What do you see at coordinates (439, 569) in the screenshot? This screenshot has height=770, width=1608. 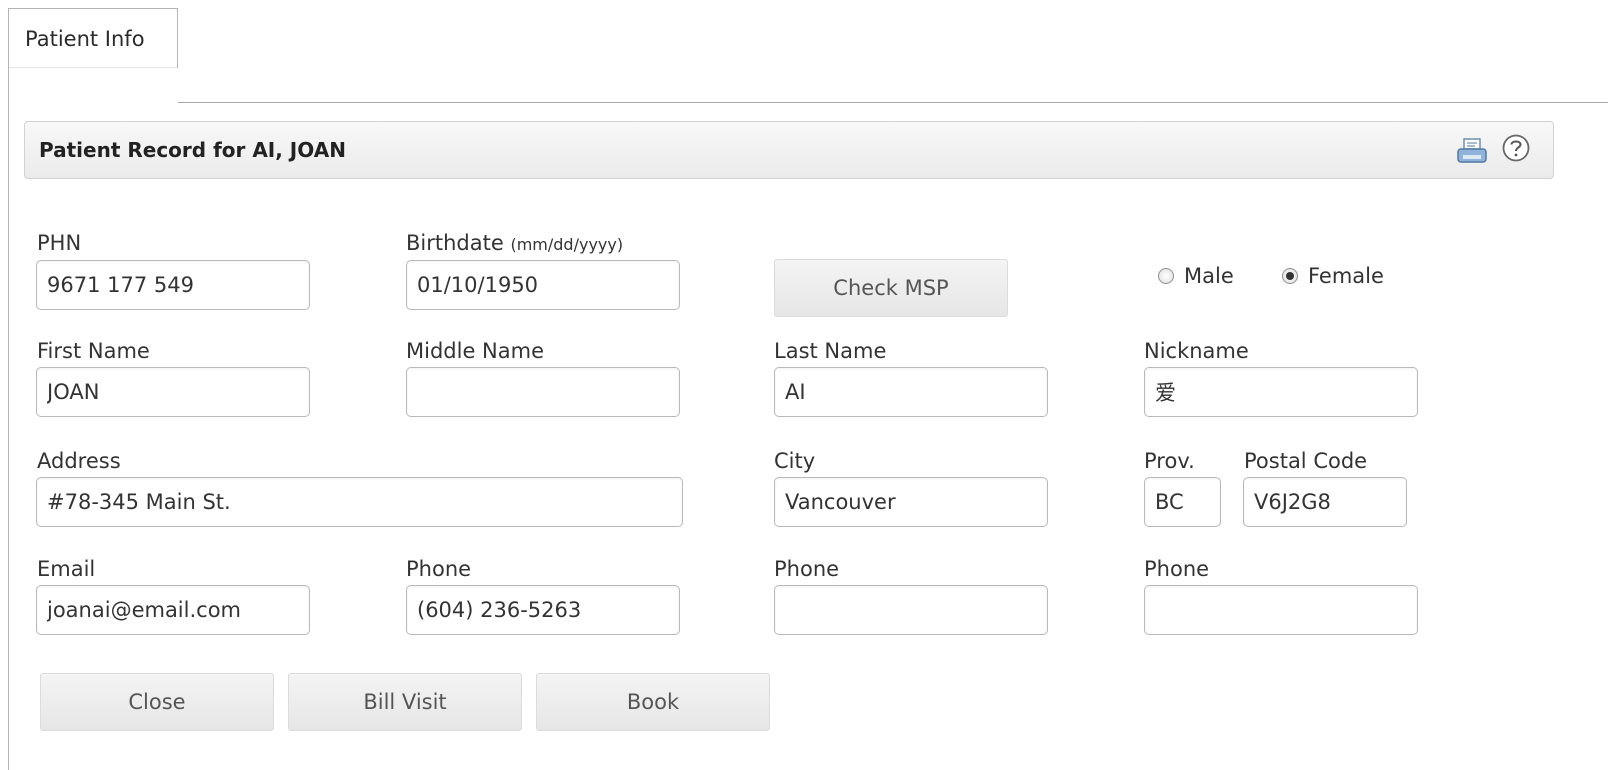 I see `phone-1-label: Phone` at bounding box center [439, 569].